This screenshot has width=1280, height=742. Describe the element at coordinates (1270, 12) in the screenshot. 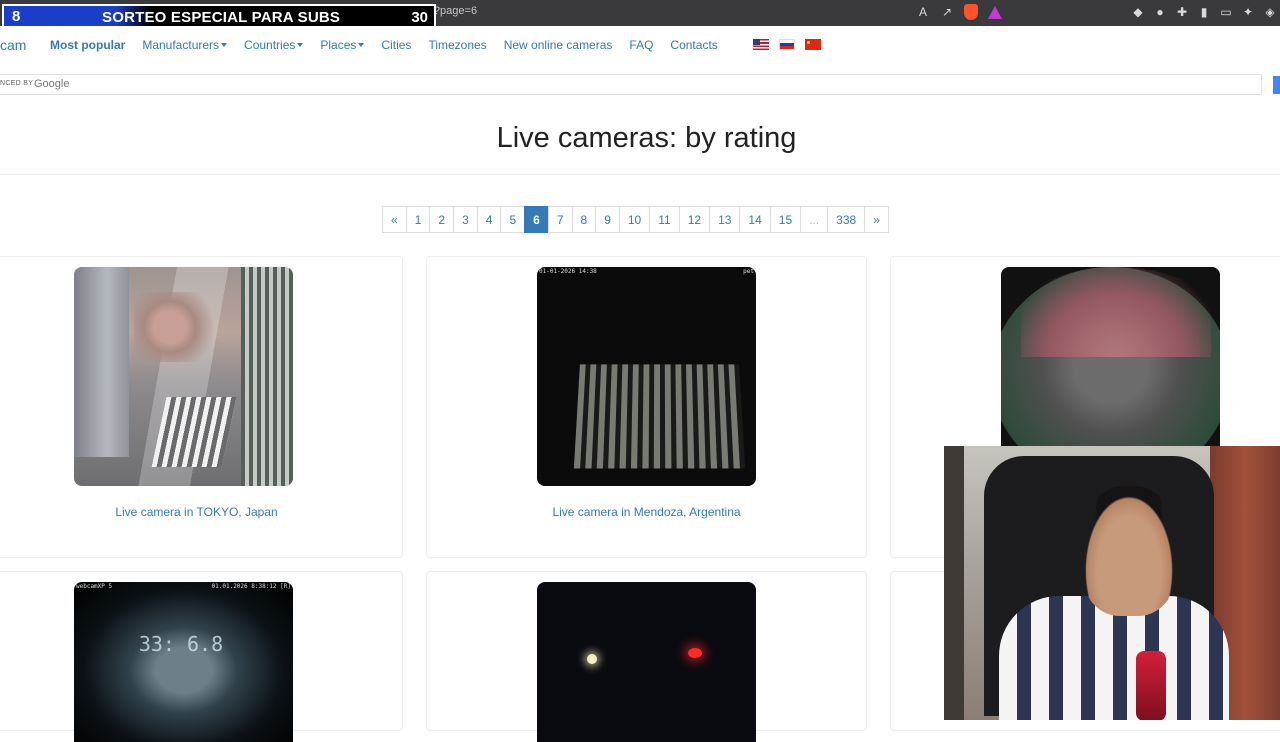

I see `vpn-icon: ◈` at that location.